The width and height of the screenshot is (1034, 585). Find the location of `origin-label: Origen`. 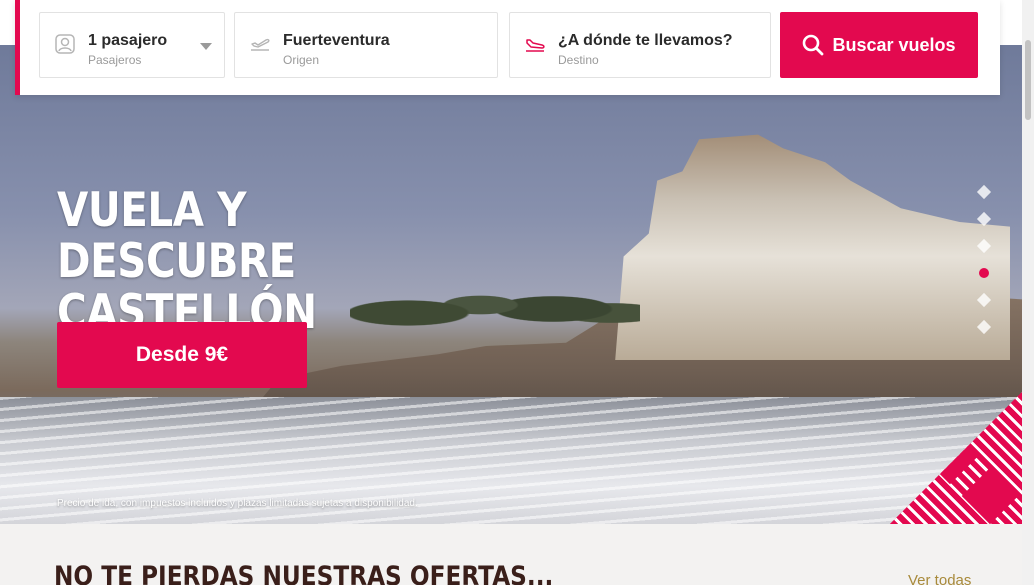

origin-label: Origen is located at coordinates (301, 60).